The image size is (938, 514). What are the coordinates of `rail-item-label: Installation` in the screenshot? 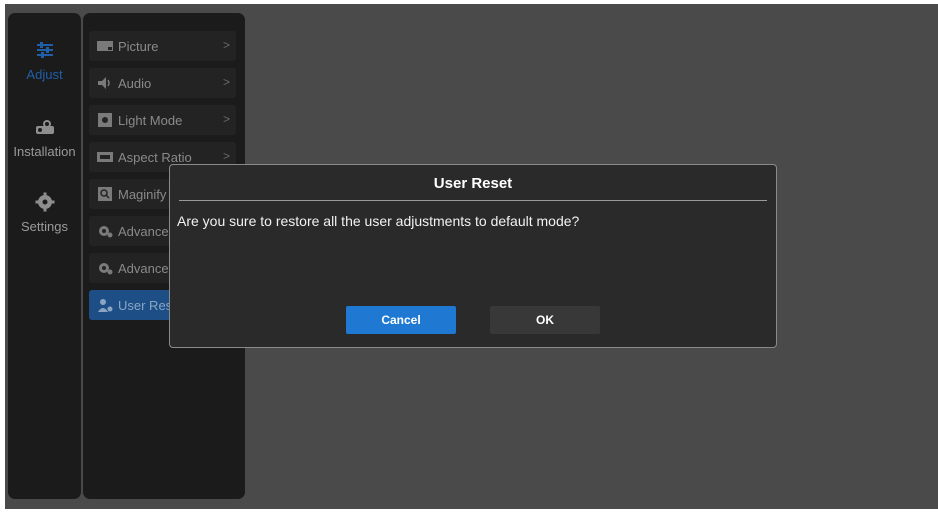 It's located at (44, 151).